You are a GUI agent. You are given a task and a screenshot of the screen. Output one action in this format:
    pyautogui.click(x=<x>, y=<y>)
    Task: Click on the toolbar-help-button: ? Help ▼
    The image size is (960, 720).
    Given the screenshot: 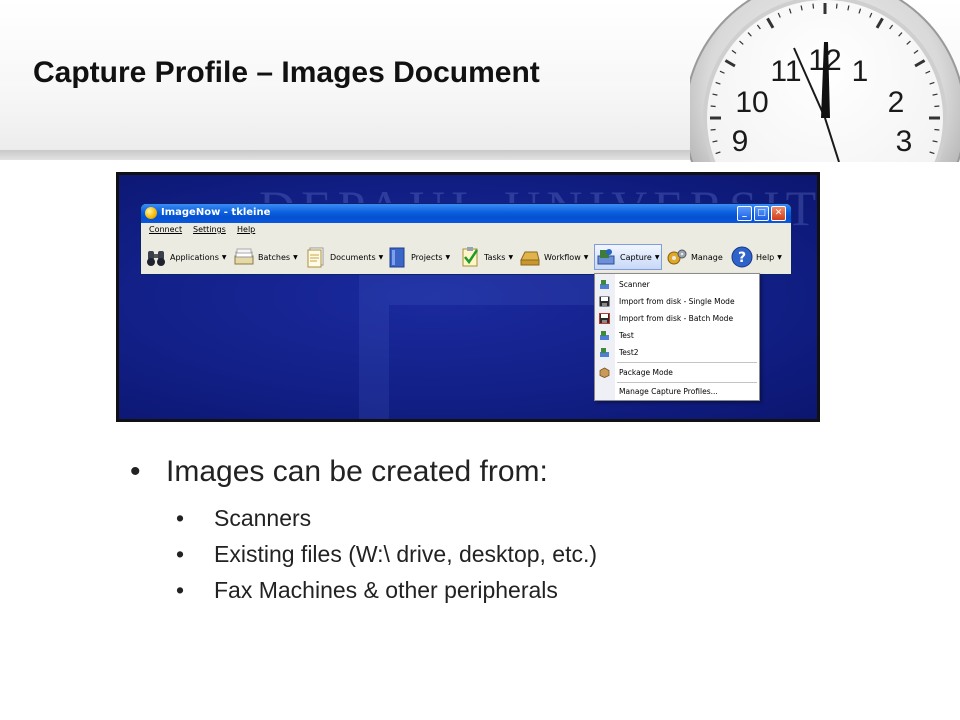 What is the action you would take?
    pyautogui.click(x=756, y=257)
    